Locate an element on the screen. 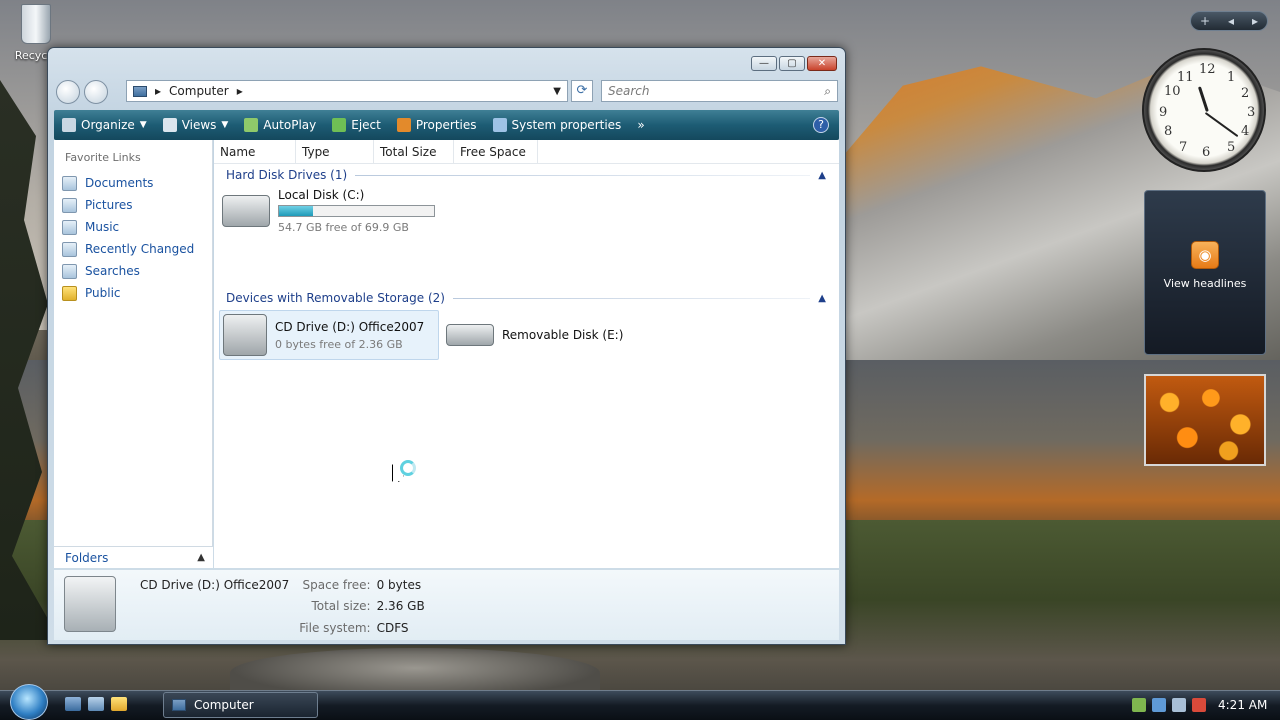 The height and width of the screenshot is (720, 1280). drive-item-e: Removable Disk (E:) is located at coordinates (534, 335).